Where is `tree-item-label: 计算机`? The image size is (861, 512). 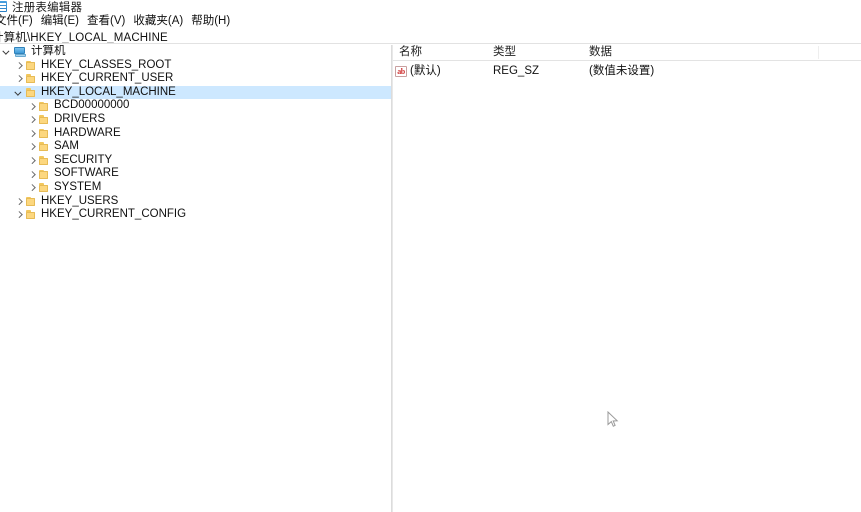 tree-item-label: 计算机 is located at coordinates (48, 51).